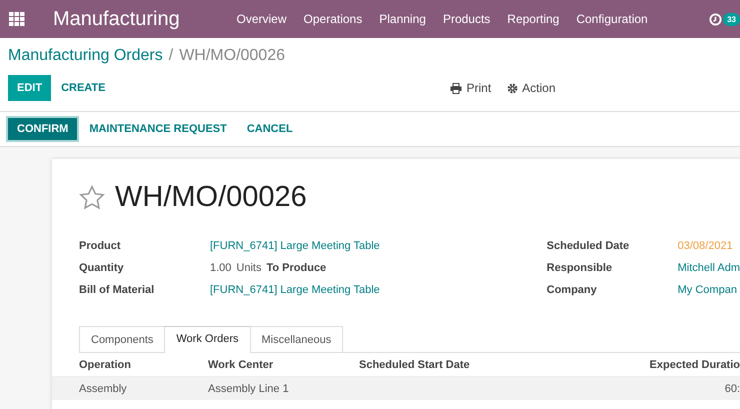 The width and height of the screenshot is (740, 409). I want to click on column-header: Expected Duratio, so click(695, 364).